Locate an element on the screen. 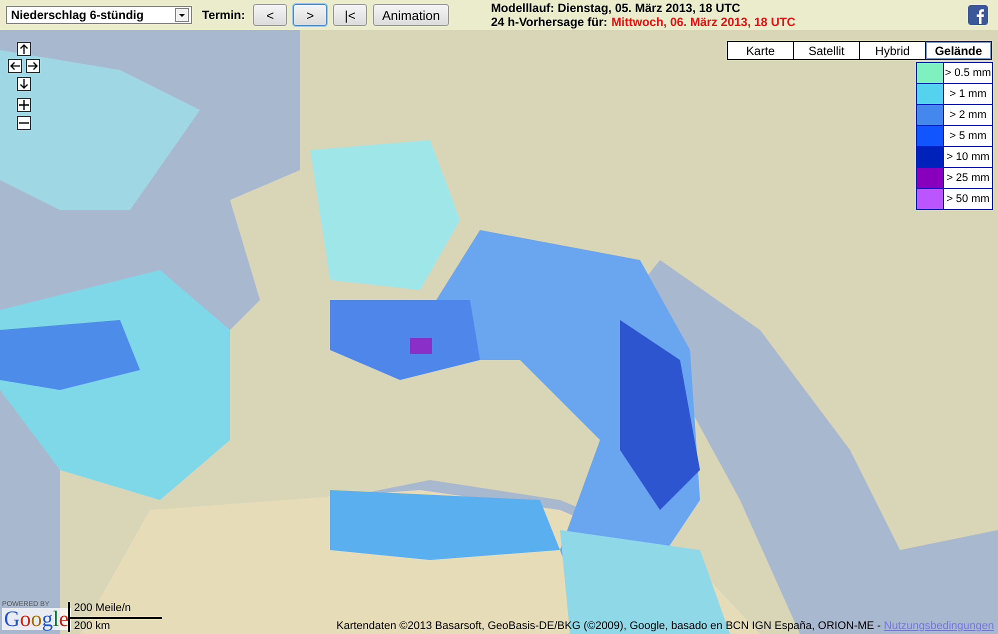 The image size is (998, 634). arrow-right-icon is located at coordinates (33, 66).